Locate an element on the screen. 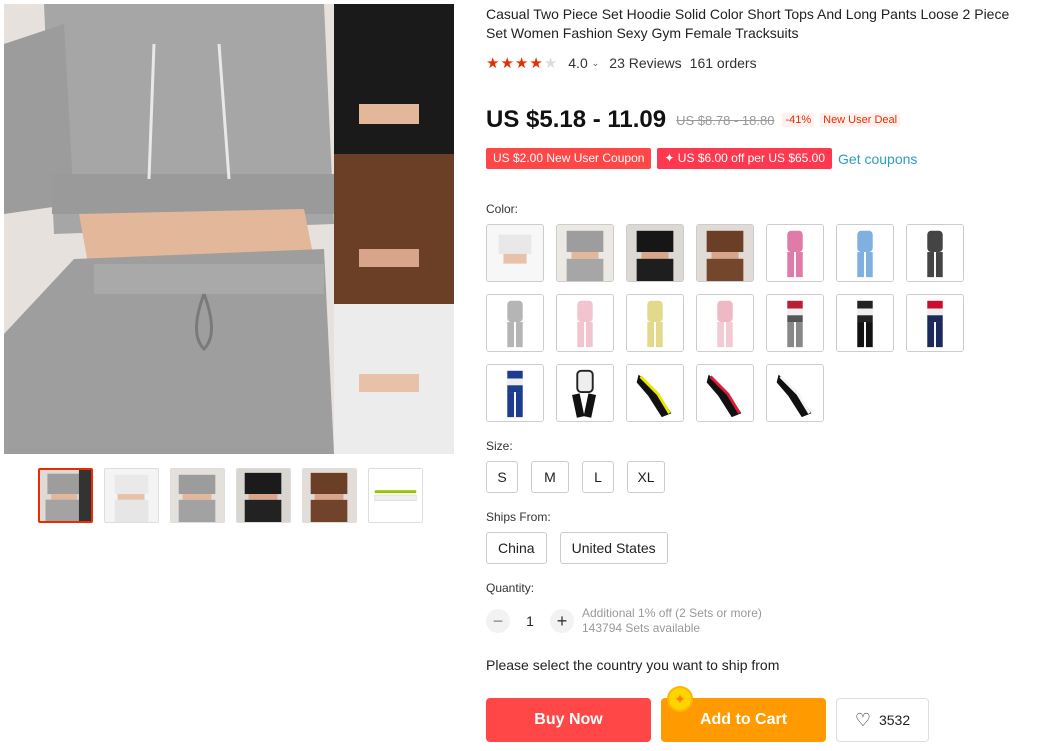  new-user-deal-badge: New User Deal is located at coordinates (860, 120).